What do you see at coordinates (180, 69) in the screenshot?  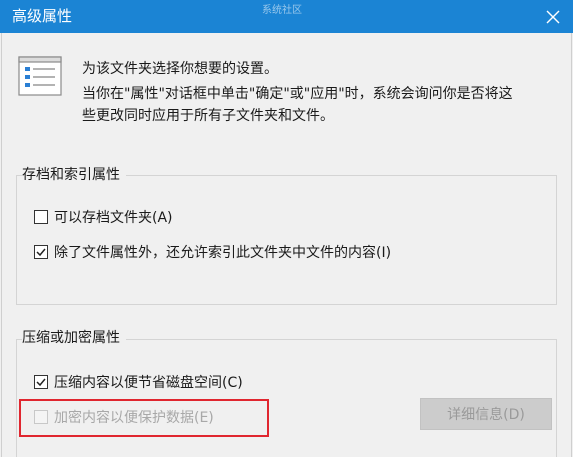 I see `intro-line-1: 为该文件夹选择你想要的设置。` at bounding box center [180, 69].